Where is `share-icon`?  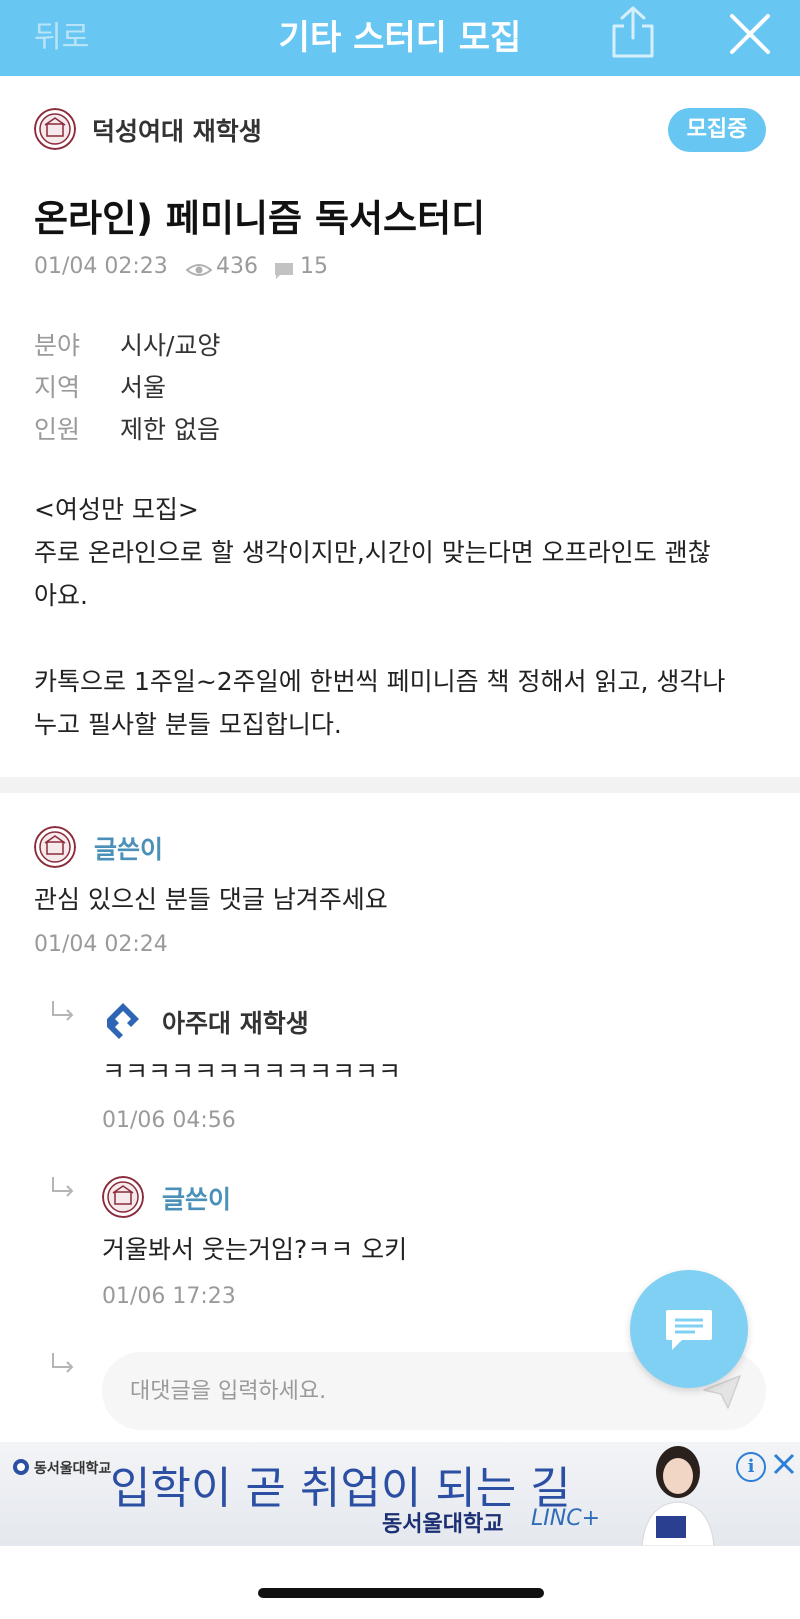 share-icon is located at coordinates (633, 33).